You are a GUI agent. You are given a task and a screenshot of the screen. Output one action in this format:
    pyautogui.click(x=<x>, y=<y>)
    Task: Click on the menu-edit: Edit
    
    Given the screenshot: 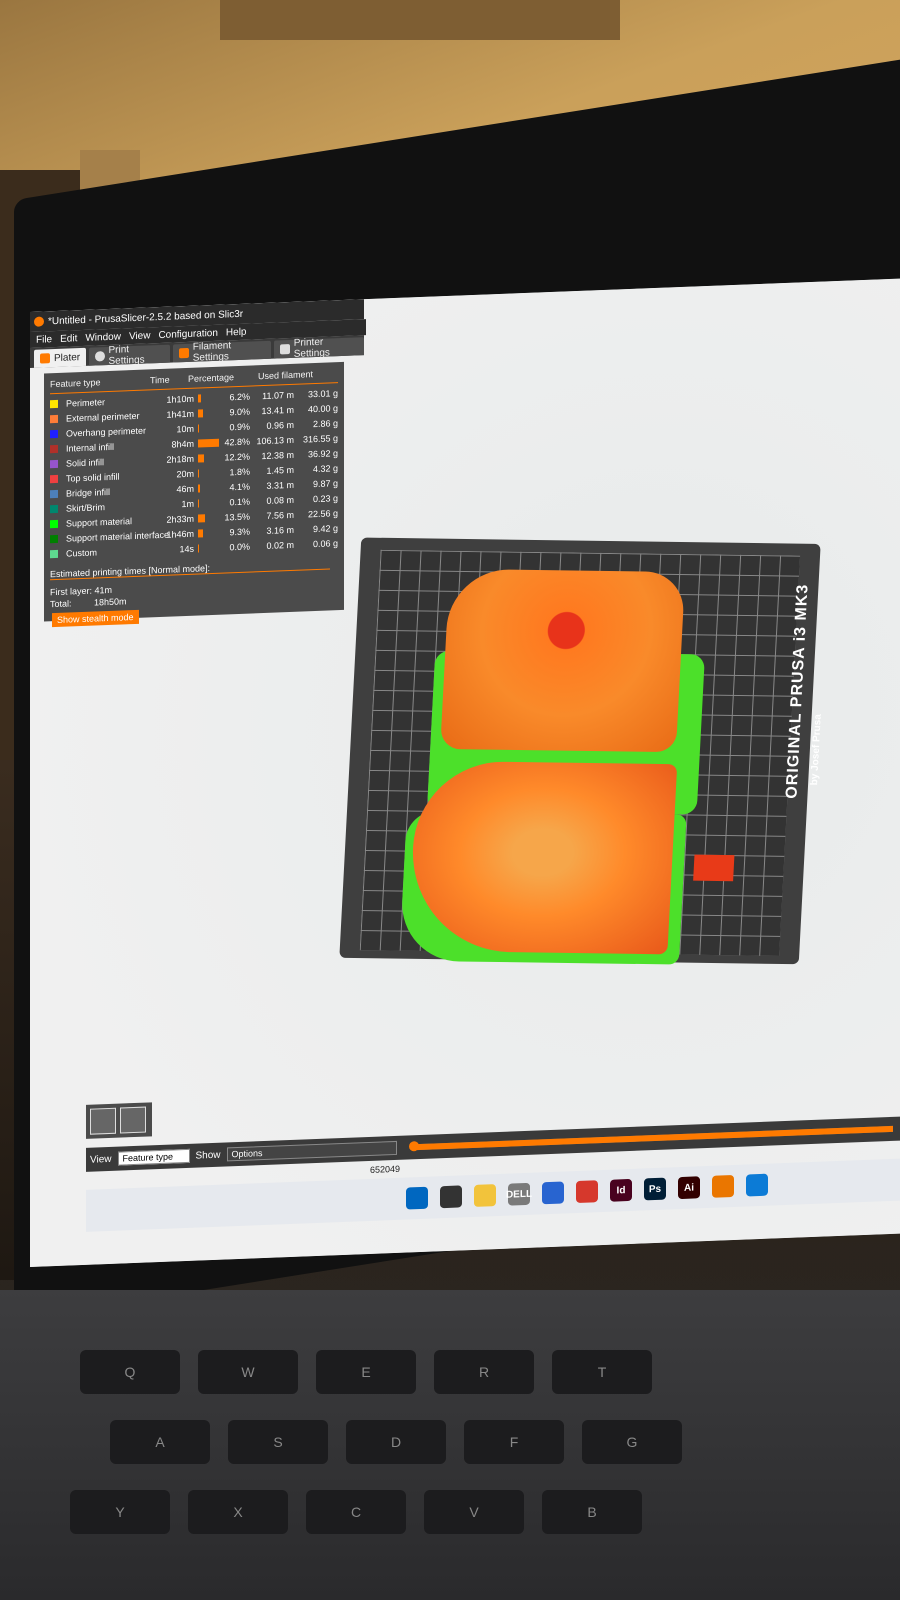 What is the action you would take?
    pyautogui.click(x=68, y=339)
    